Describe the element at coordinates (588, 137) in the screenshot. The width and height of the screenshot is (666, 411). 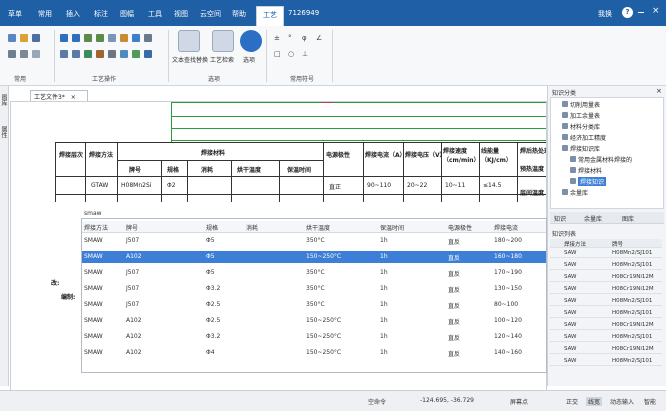
I see `tree-item: 经济加工精度` at that location.